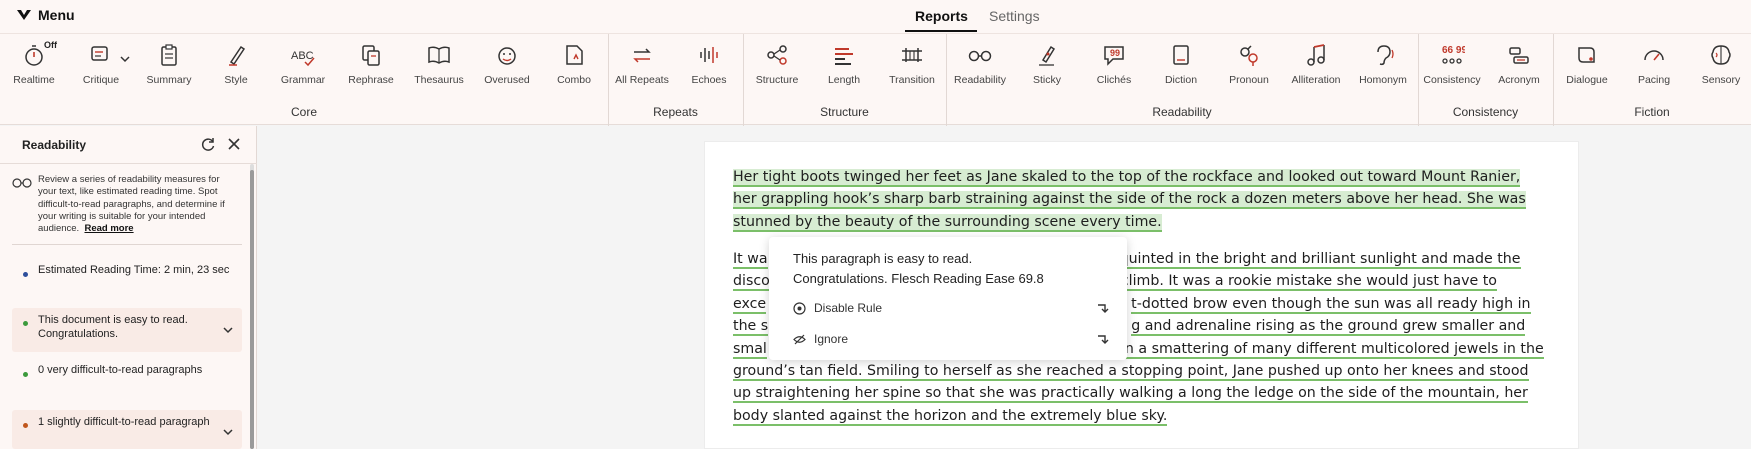  What do you see at coordinates (1587, 64) in the screenshot?
I see `tool-dialogue: Dialogue` at bounding box center [1587, 64].